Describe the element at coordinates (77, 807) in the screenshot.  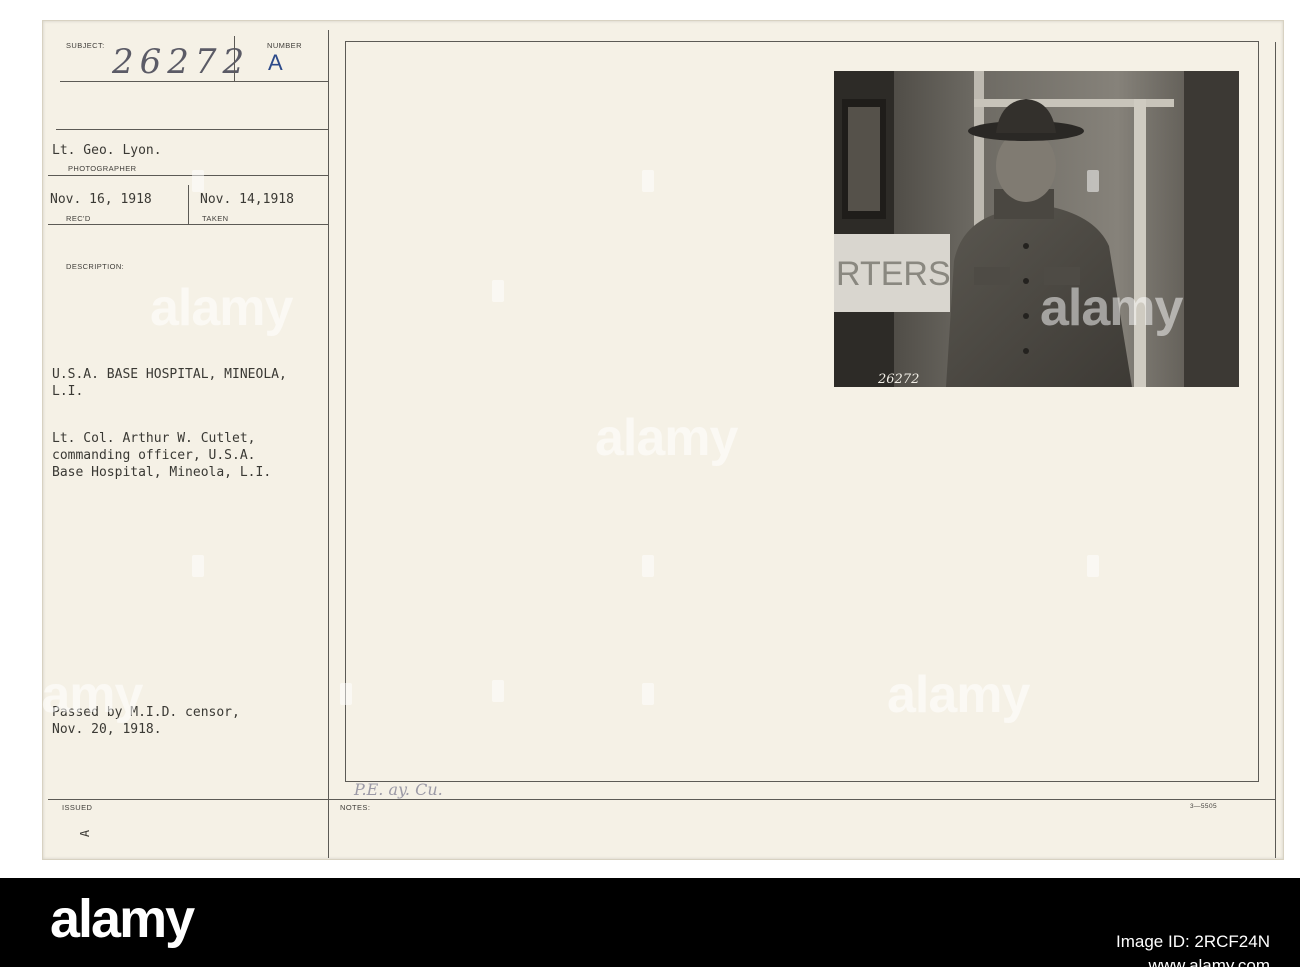
I see `issued-label: ISSUED` at that location.